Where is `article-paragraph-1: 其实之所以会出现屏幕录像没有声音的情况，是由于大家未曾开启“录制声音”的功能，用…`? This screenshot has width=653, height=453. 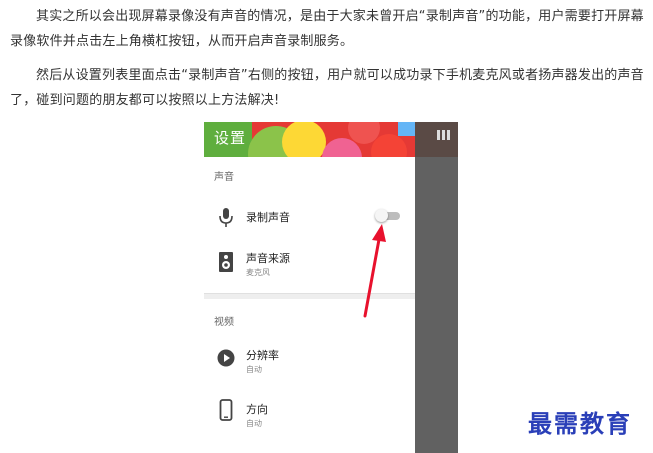
article-paragraph-1: 其实之所以会出现屏幕录像没有声音的情况，是由于大家未曾开启“录制声音”的功能，用… is located at coordinates (327, 29).